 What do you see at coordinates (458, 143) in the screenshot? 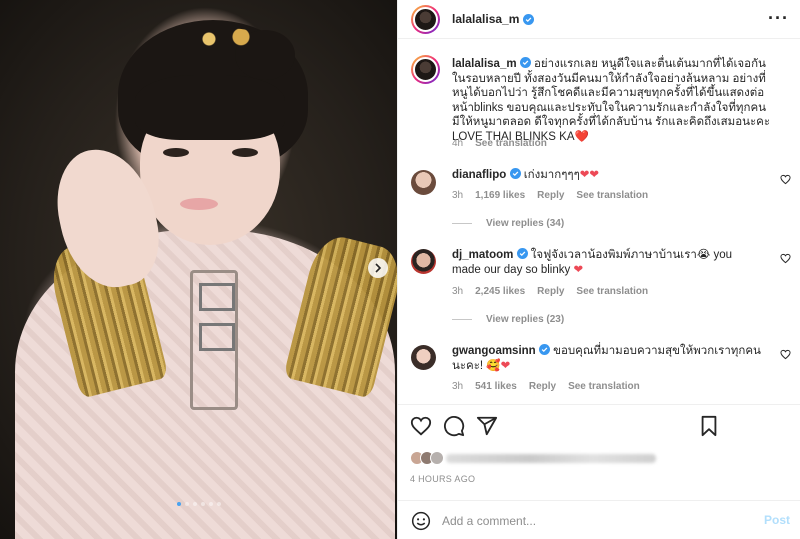
I see `caption-time: 4h` at bounding box center [458, 143].